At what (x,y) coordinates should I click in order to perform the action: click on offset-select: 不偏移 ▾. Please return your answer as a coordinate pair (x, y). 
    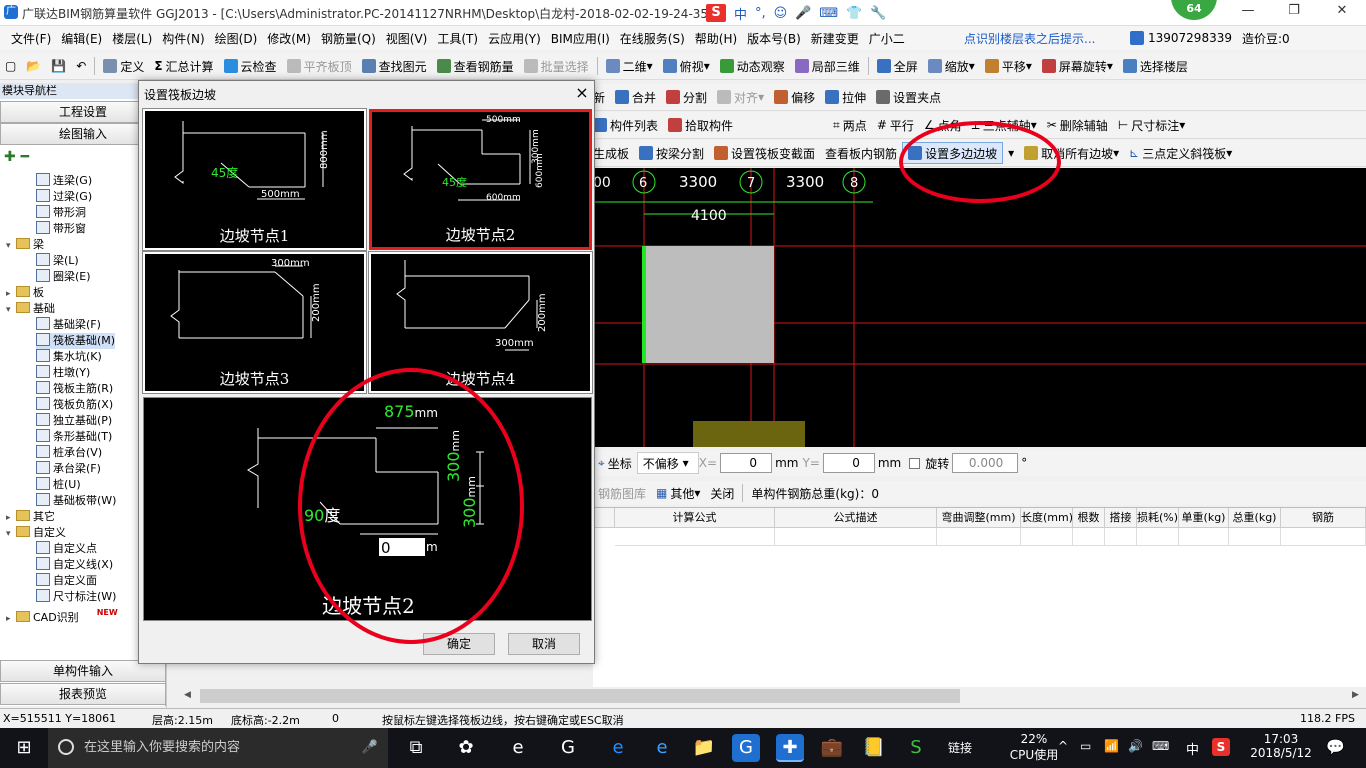
    Looking at the image, I should click on (667, 463).